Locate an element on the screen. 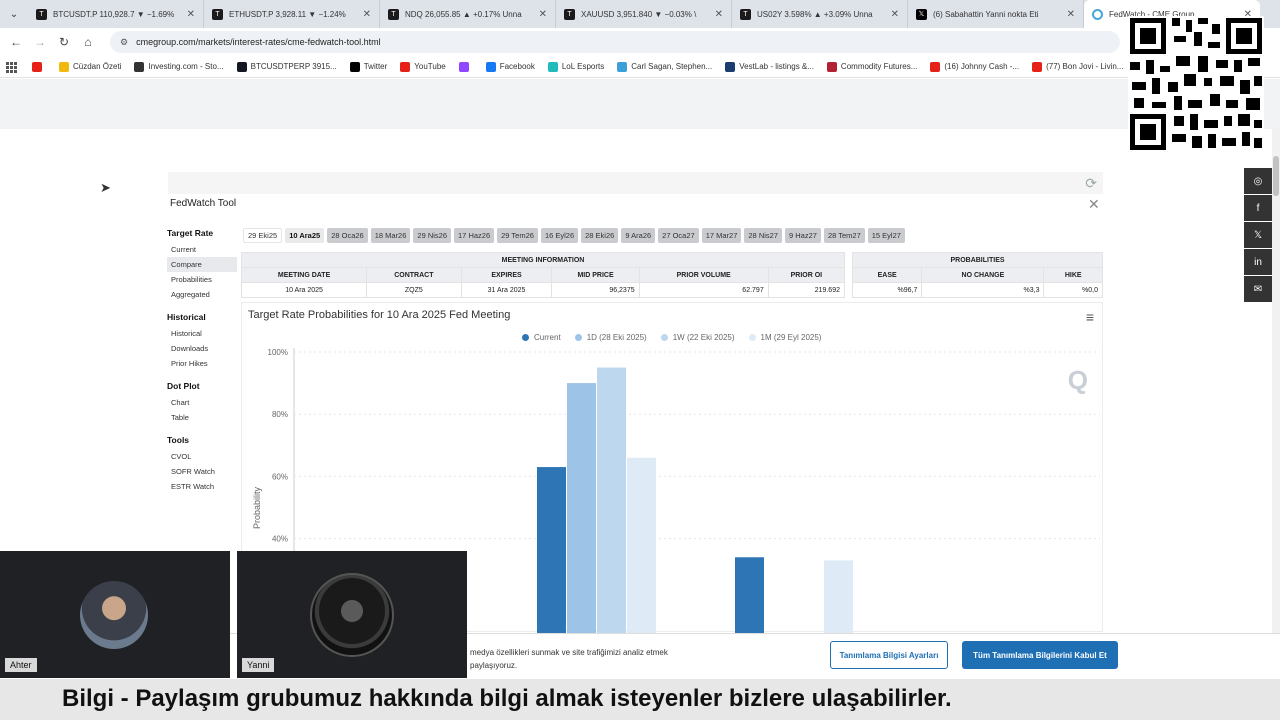 The height and width of the screenshot is (720, 1280). browser-tab: T ETHUSDT.P 3,928.11 ▼ −1.24% ✕ is located at coordinates (292, 14).